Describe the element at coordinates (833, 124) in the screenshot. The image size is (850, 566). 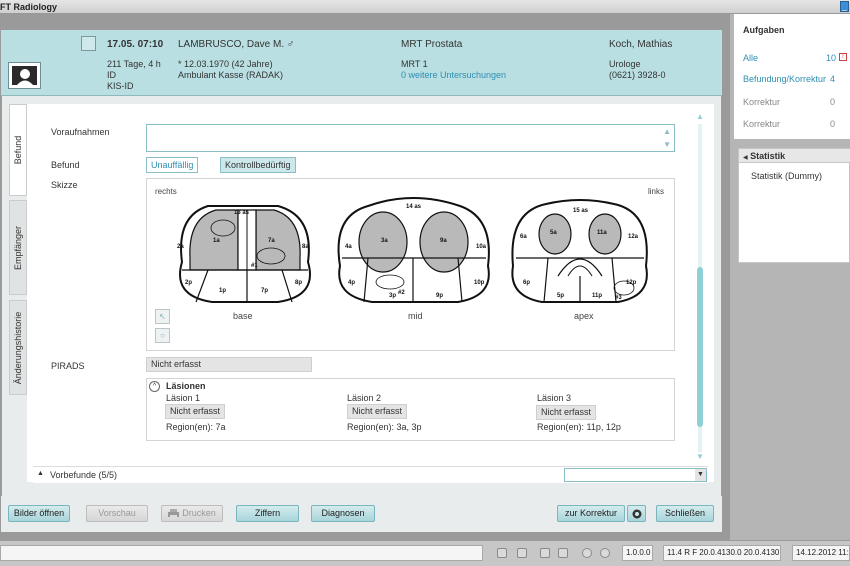
I see `aufgabe-korrektur-2-count: 0` at that location.